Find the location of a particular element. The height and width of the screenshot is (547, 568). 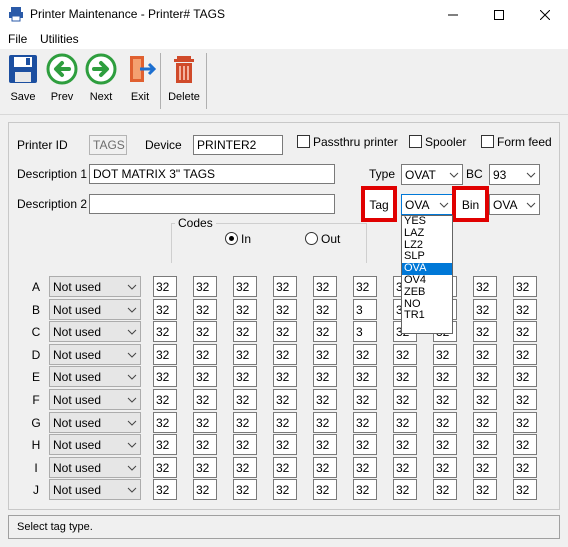

menu-utilities: Utilities is located at coordinates (59, 39).